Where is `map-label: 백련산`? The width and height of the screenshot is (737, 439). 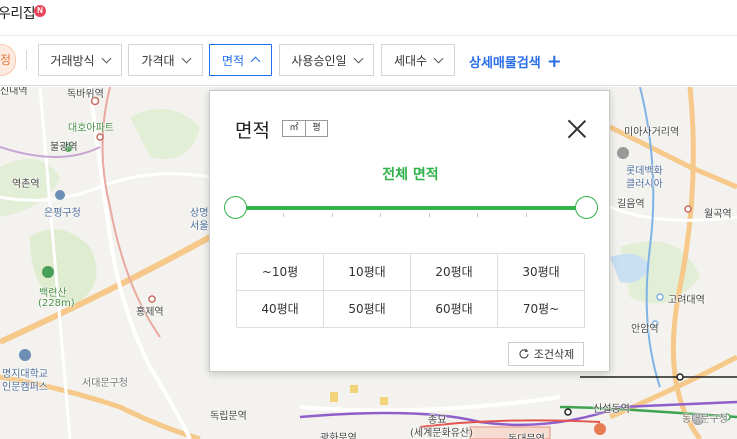 map-label: 백련산 is located at coordinates (53, 293).